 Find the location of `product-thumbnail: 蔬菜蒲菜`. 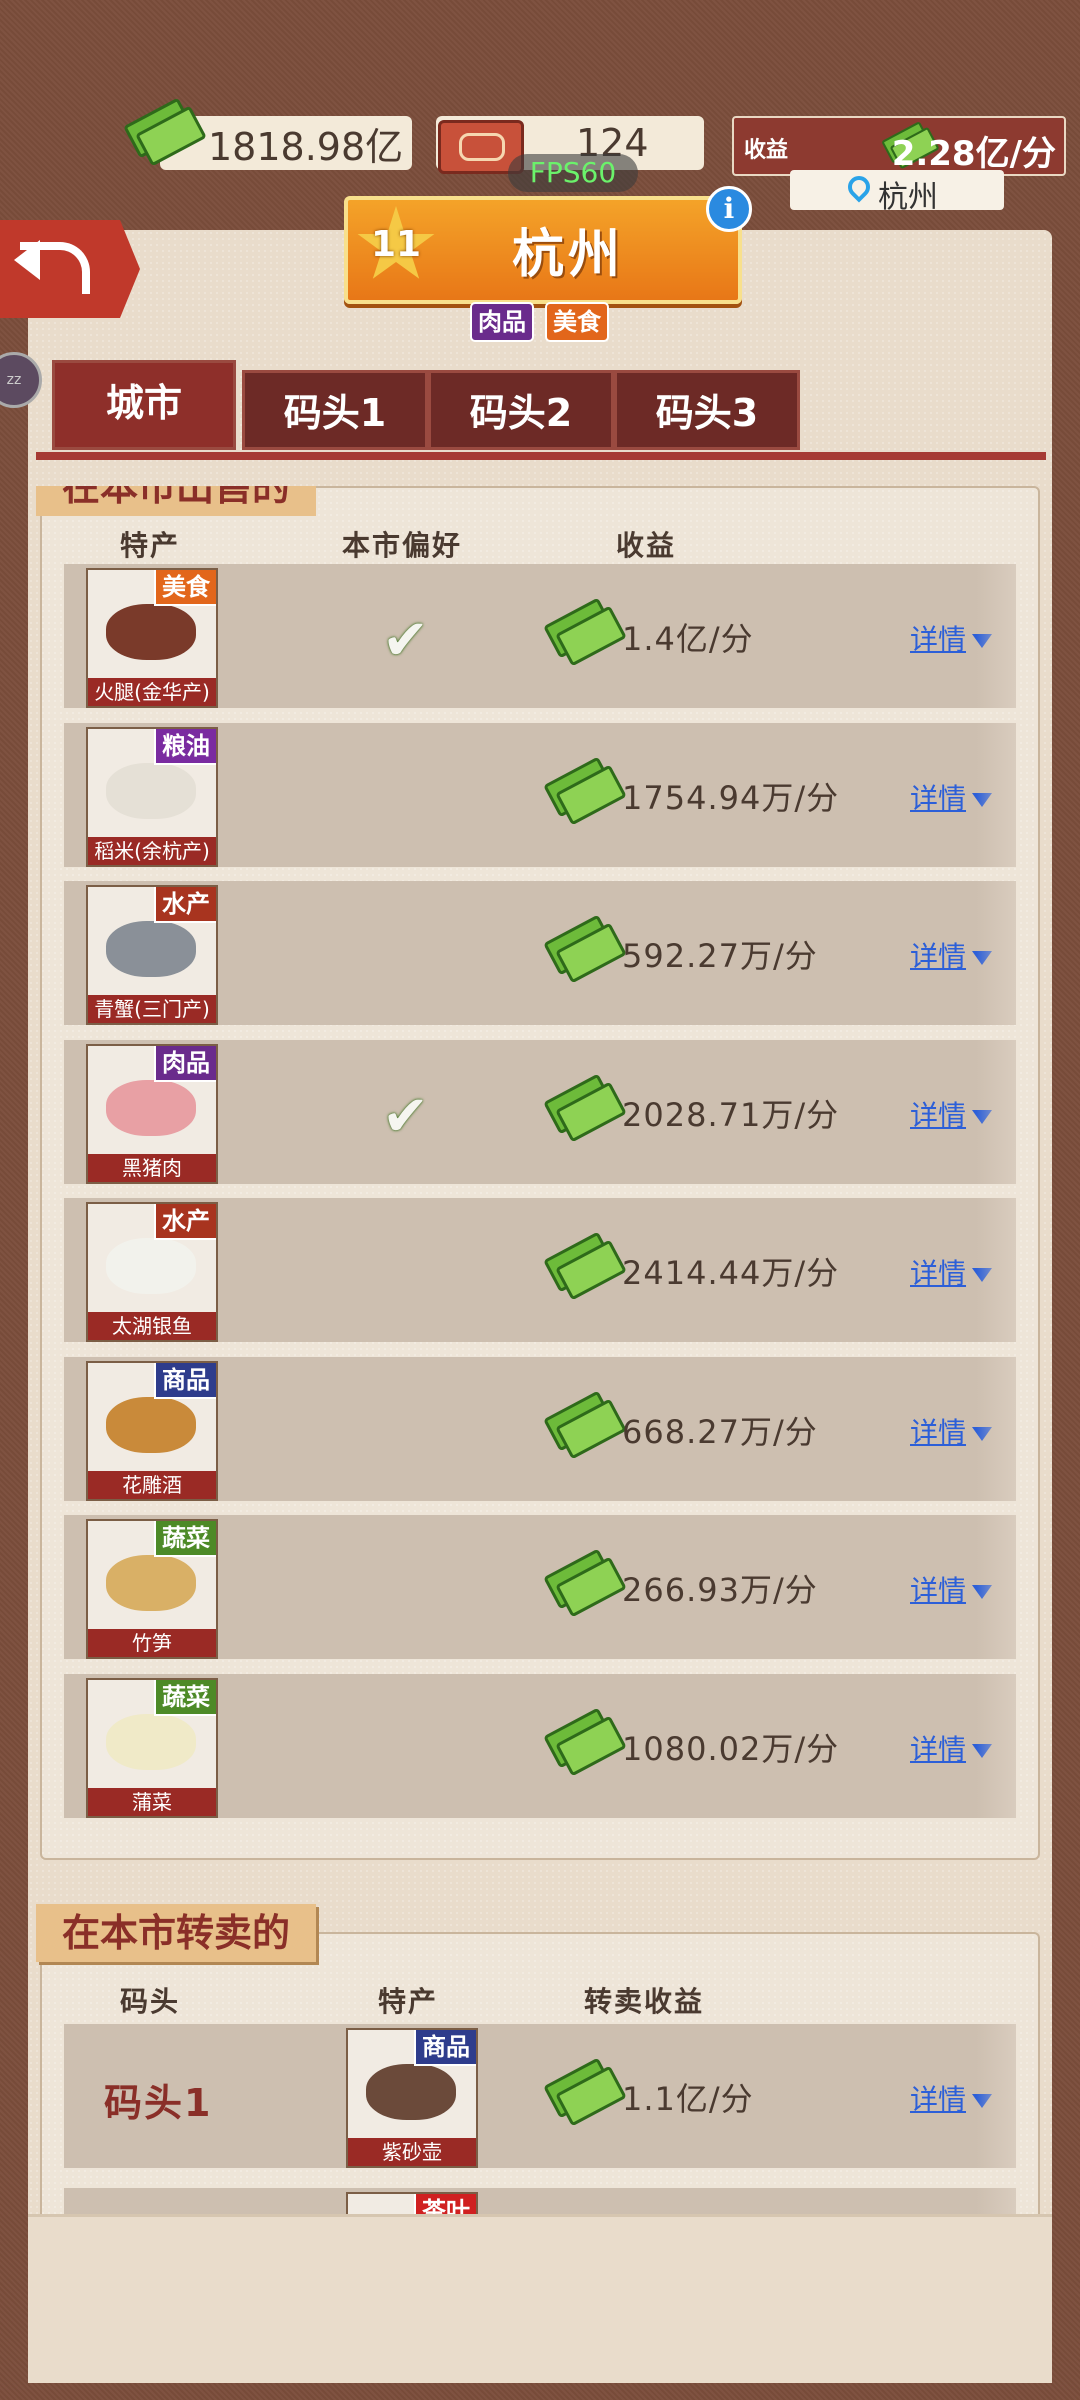

product-thumbnail: 蔬菜蒲菜 is located at coordinates (152, 1747).